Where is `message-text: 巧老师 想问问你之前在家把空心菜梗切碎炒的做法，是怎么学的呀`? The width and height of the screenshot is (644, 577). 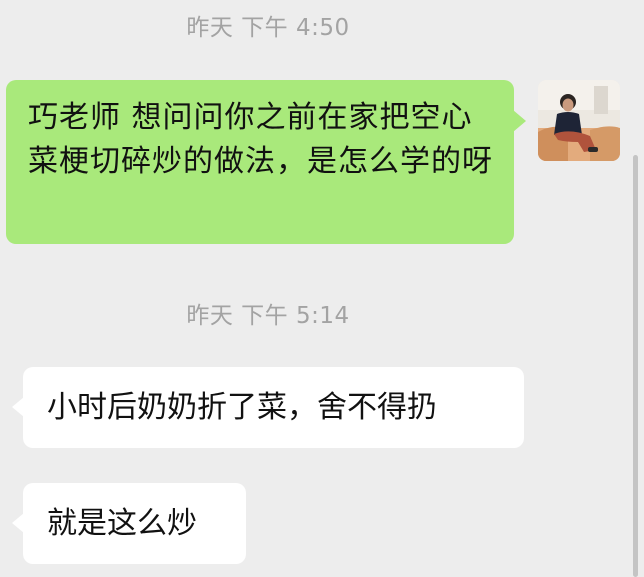
message-text: 巧老师 想问问你之前在家把空心菜梗切碎炒的做法，是怎么学的呀 is located at coordinates (260, 139).